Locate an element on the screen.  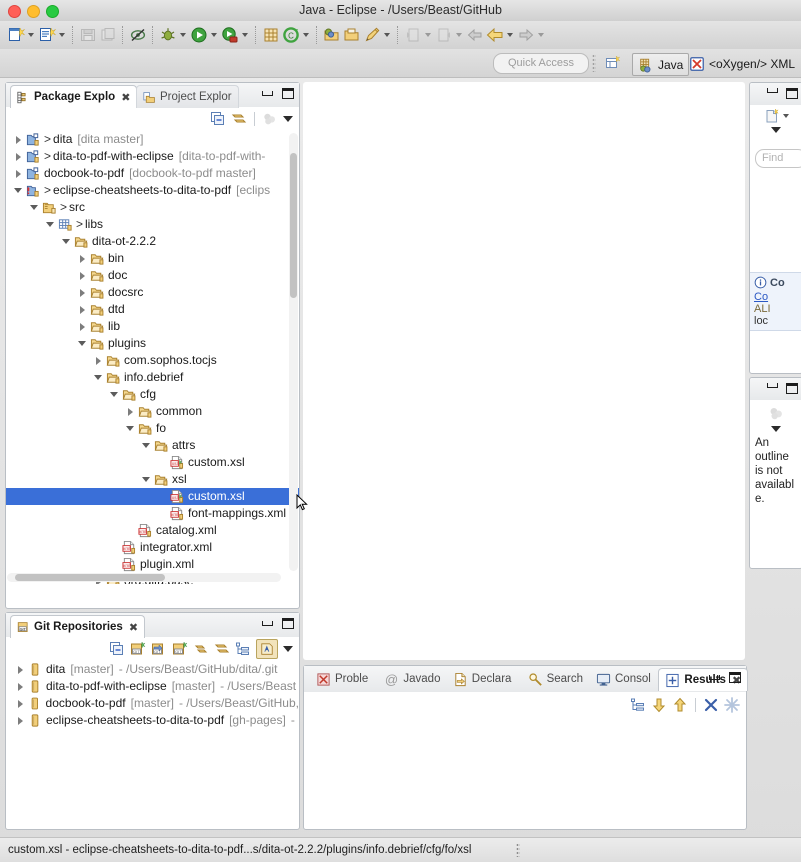
close-icon: ✖ is located at coordinates (133, 627).